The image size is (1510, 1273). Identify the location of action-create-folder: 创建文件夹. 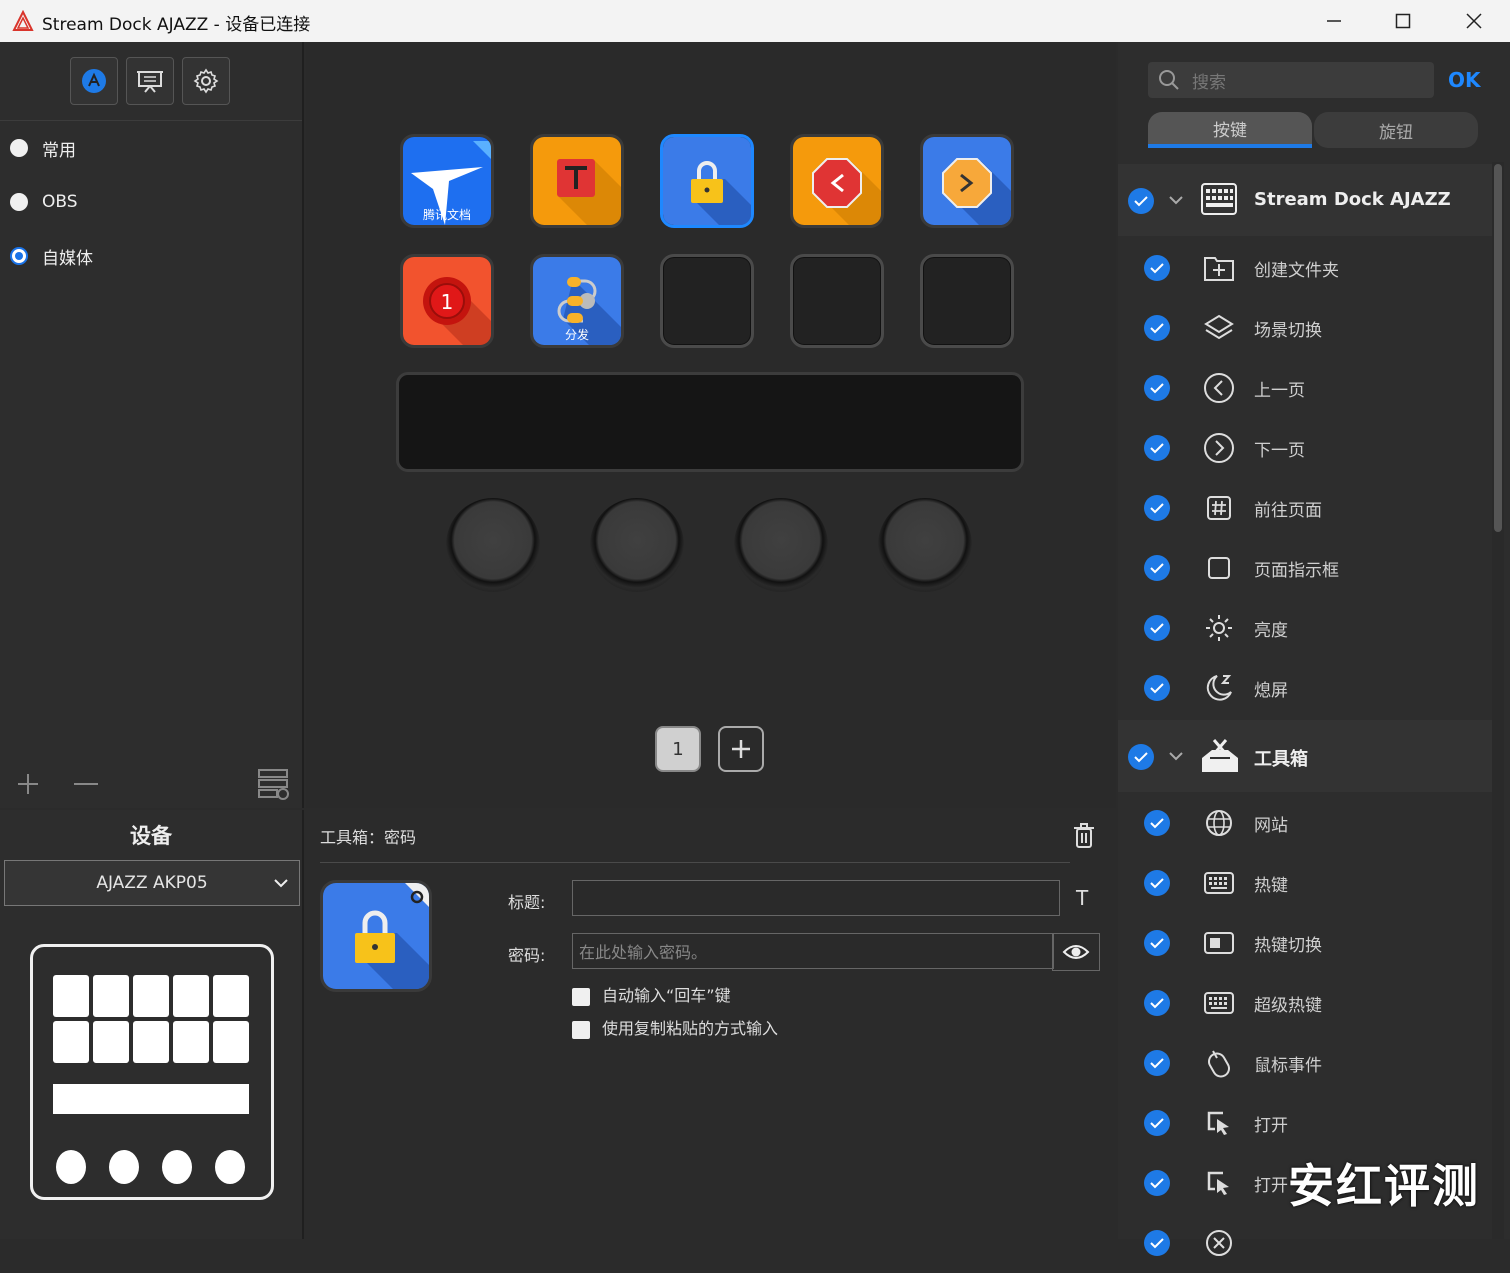
(1304, 268).